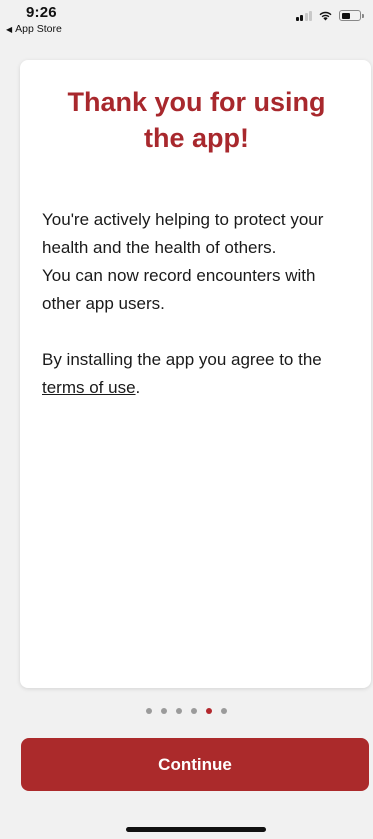  Describe the element at coordinates (41, 12) in the screenshot. I see `status-time: 9:26` at that location.